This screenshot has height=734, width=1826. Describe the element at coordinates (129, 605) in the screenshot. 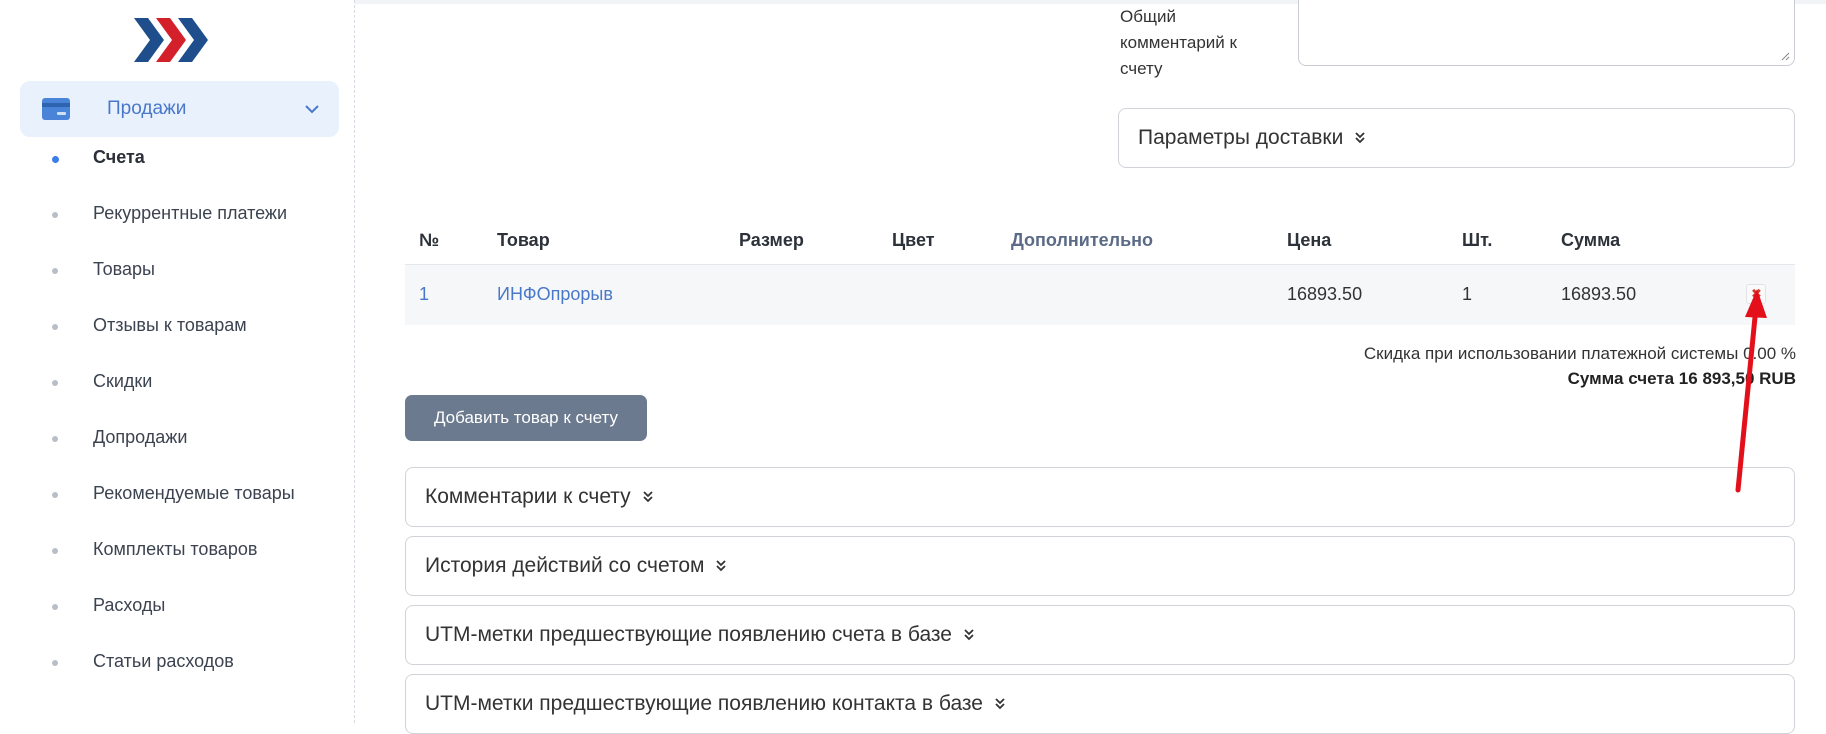

I see `sidebar-item-label: Расходы` at that location.